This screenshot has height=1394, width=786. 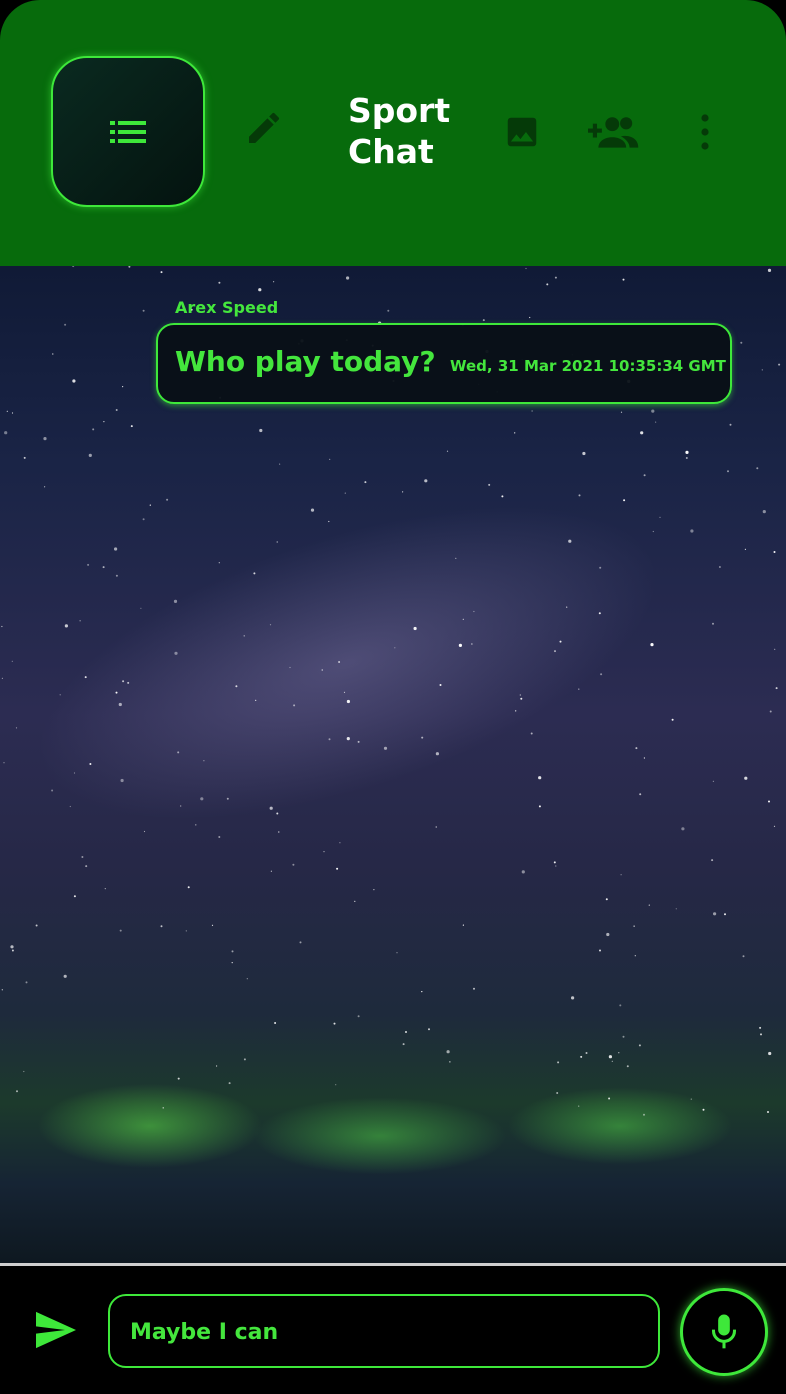 I want to click on message-sender: Arex Speed, so click(x=227, y=307).